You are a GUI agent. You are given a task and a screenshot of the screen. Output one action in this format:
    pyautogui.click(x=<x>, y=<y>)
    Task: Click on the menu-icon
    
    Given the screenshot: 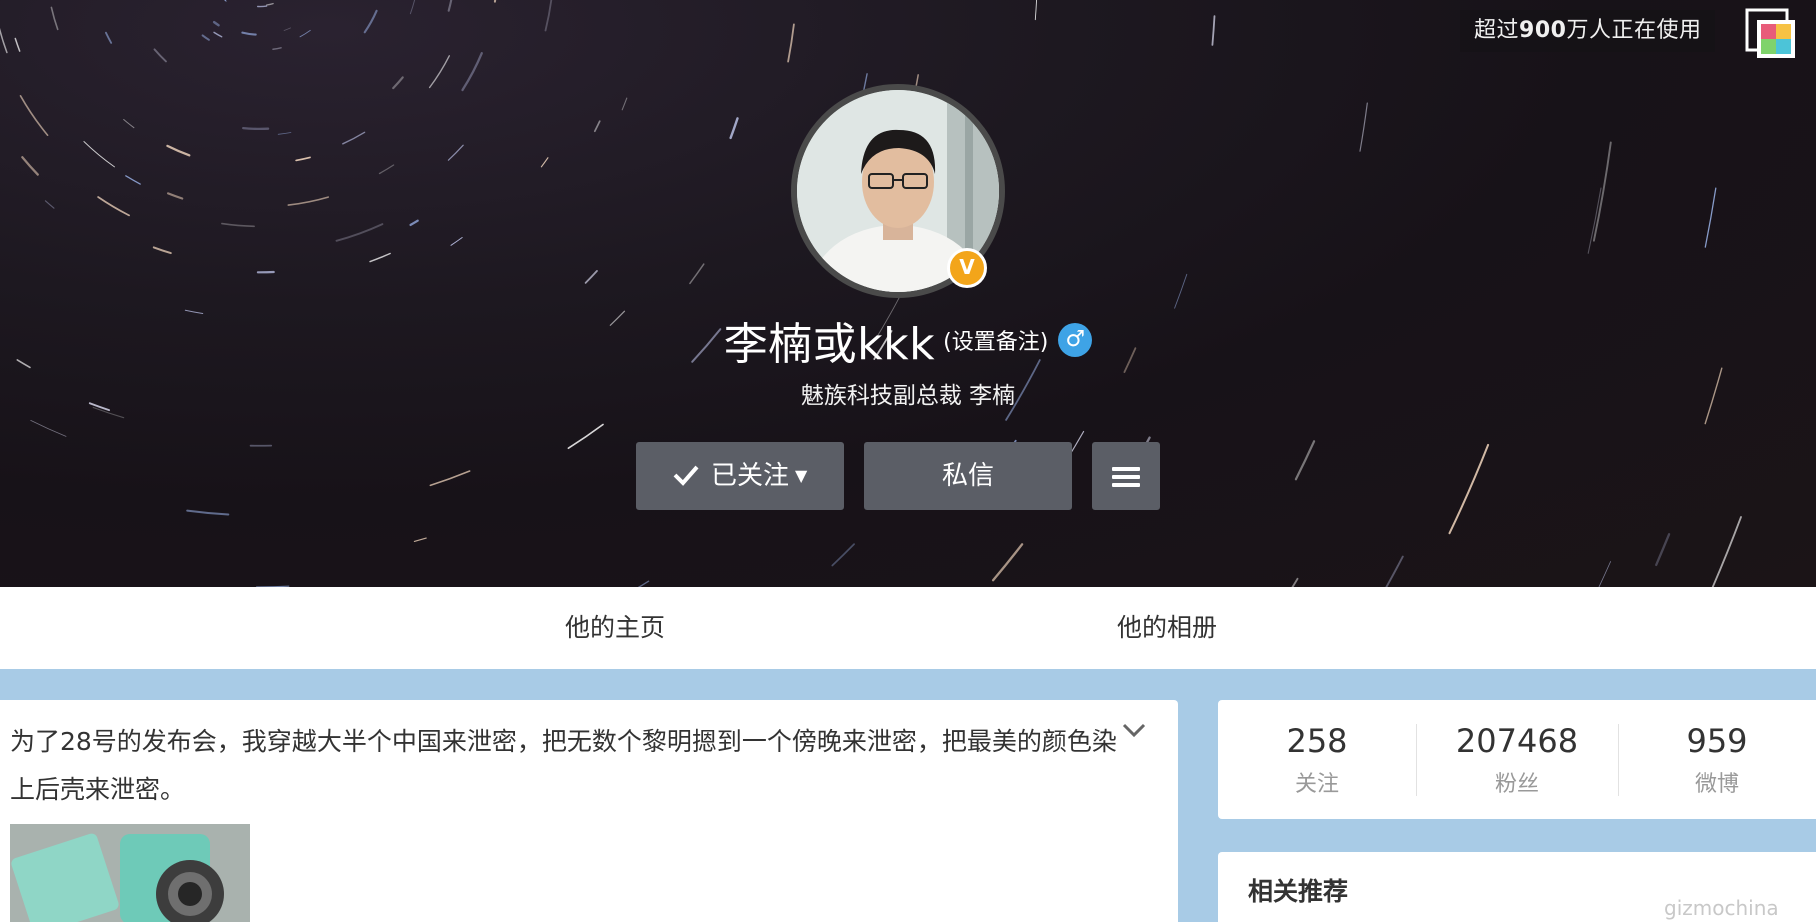 What is the action you would take?
    pyautogui.click(x=1126, y=477)
    